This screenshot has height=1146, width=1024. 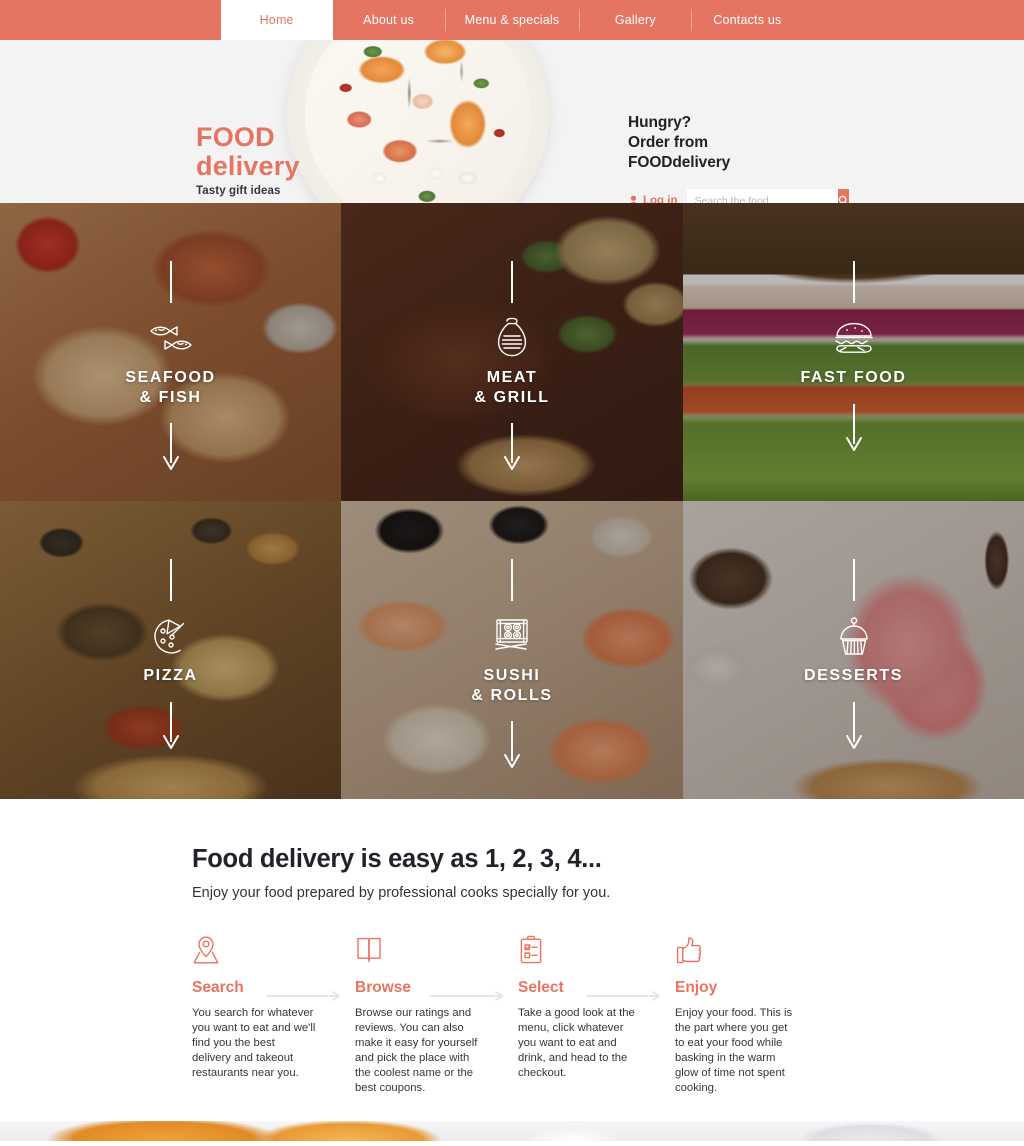 I want to click on category-label-line-1: DESSERTS, so click(x=853, y=675).